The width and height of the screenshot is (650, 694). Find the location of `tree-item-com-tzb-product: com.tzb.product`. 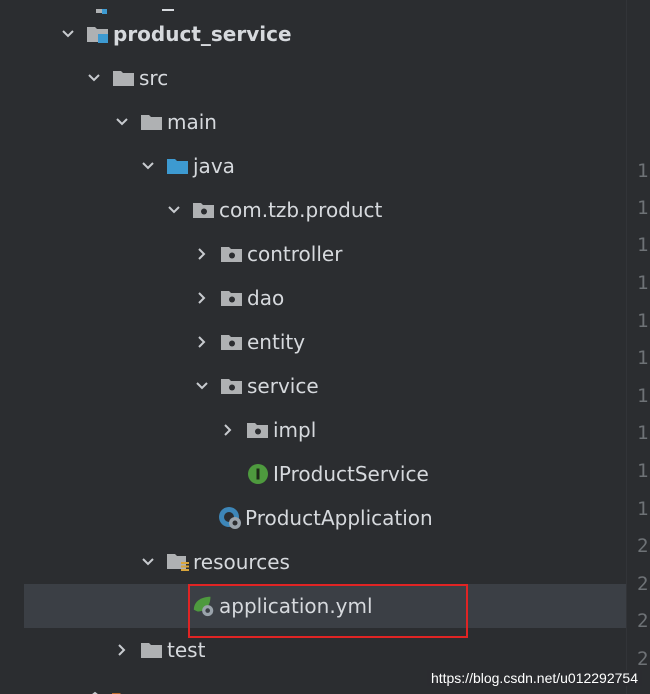

tree-item-com-tzb-product: com.tzb.product is located at coordinates (325, 210).